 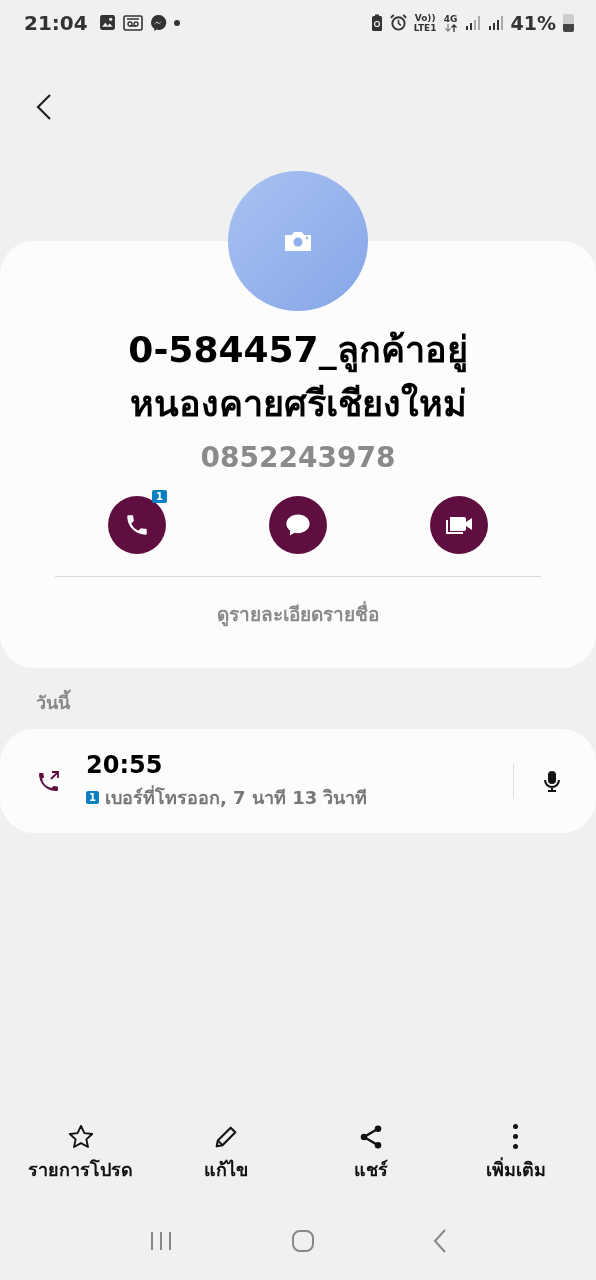 What do you see at coordinates (450, 18) in the screenshot?
I see `network-label: 4G` at bounding box center [450, 18].